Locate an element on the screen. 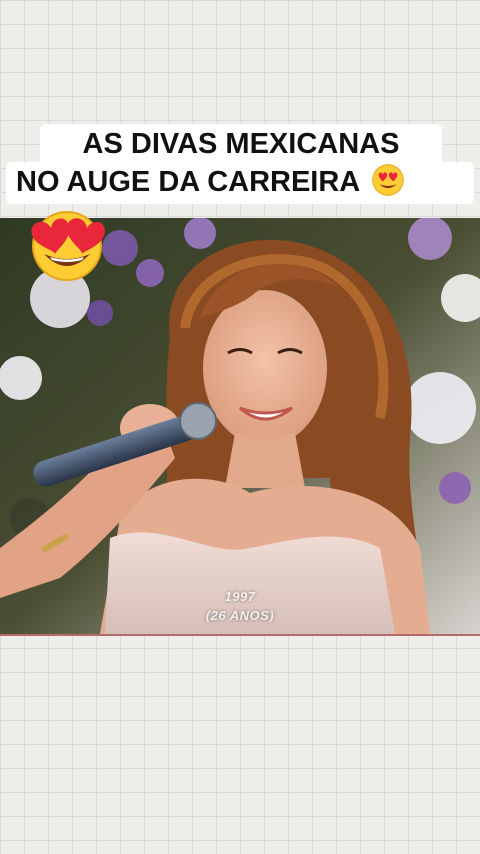  video-age-label: (26 ANOS) is located at coordinates (240, 615).